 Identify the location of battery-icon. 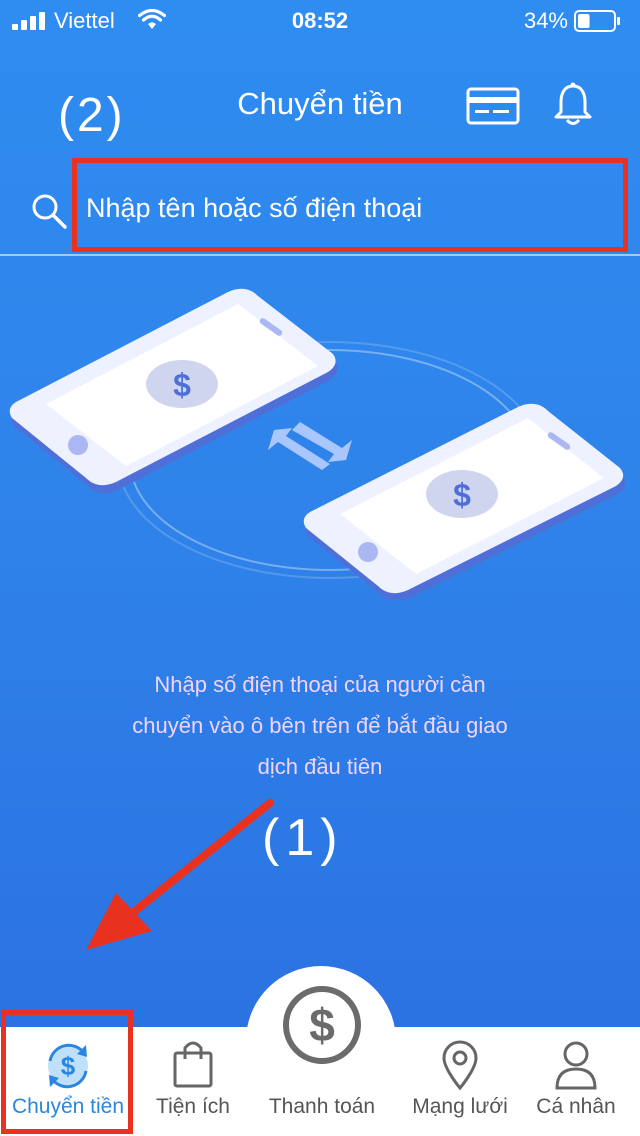
(597, 21).